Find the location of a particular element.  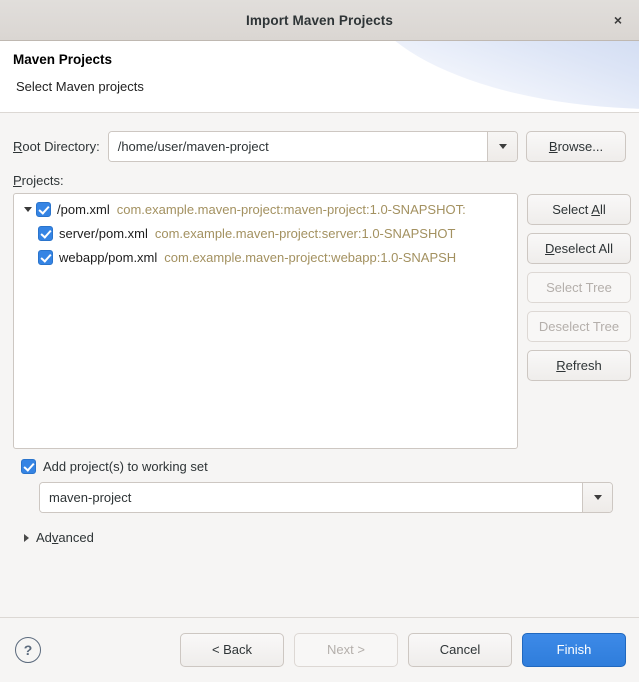

deselect-tree-label: Deselect Tree is located at coordinates (579, 326).